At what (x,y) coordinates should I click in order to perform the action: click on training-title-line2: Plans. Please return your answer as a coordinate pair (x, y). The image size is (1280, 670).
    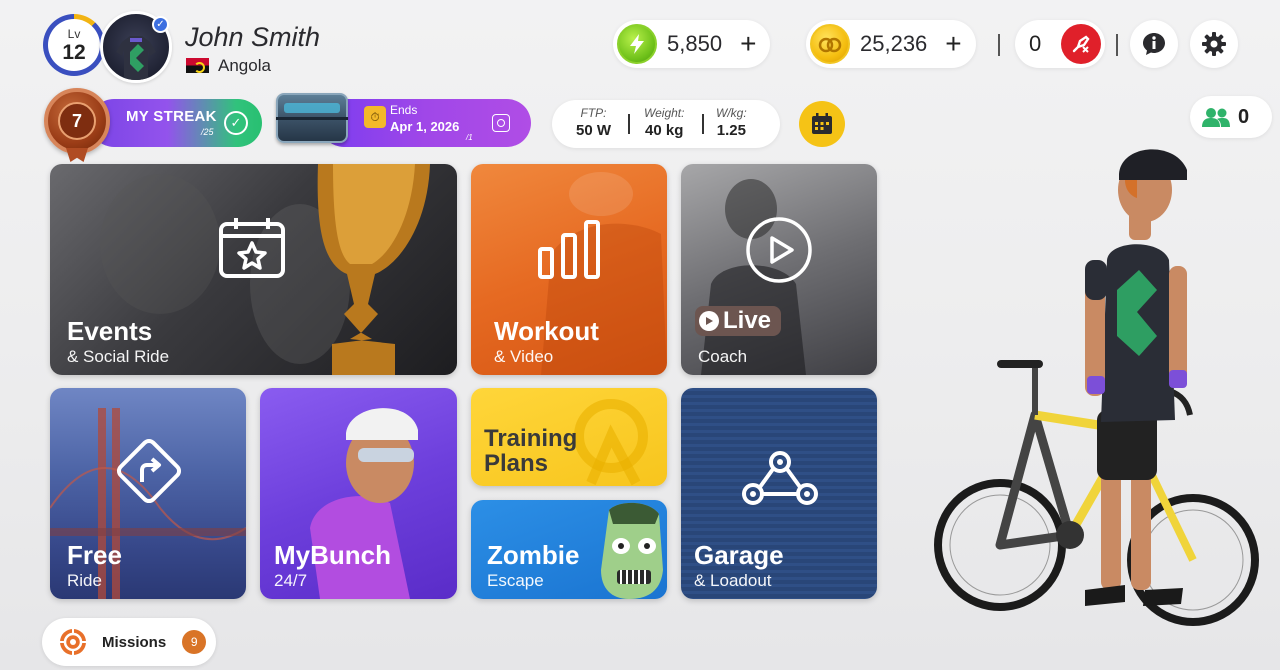
    Looking at the image, I should click on (516, 463).